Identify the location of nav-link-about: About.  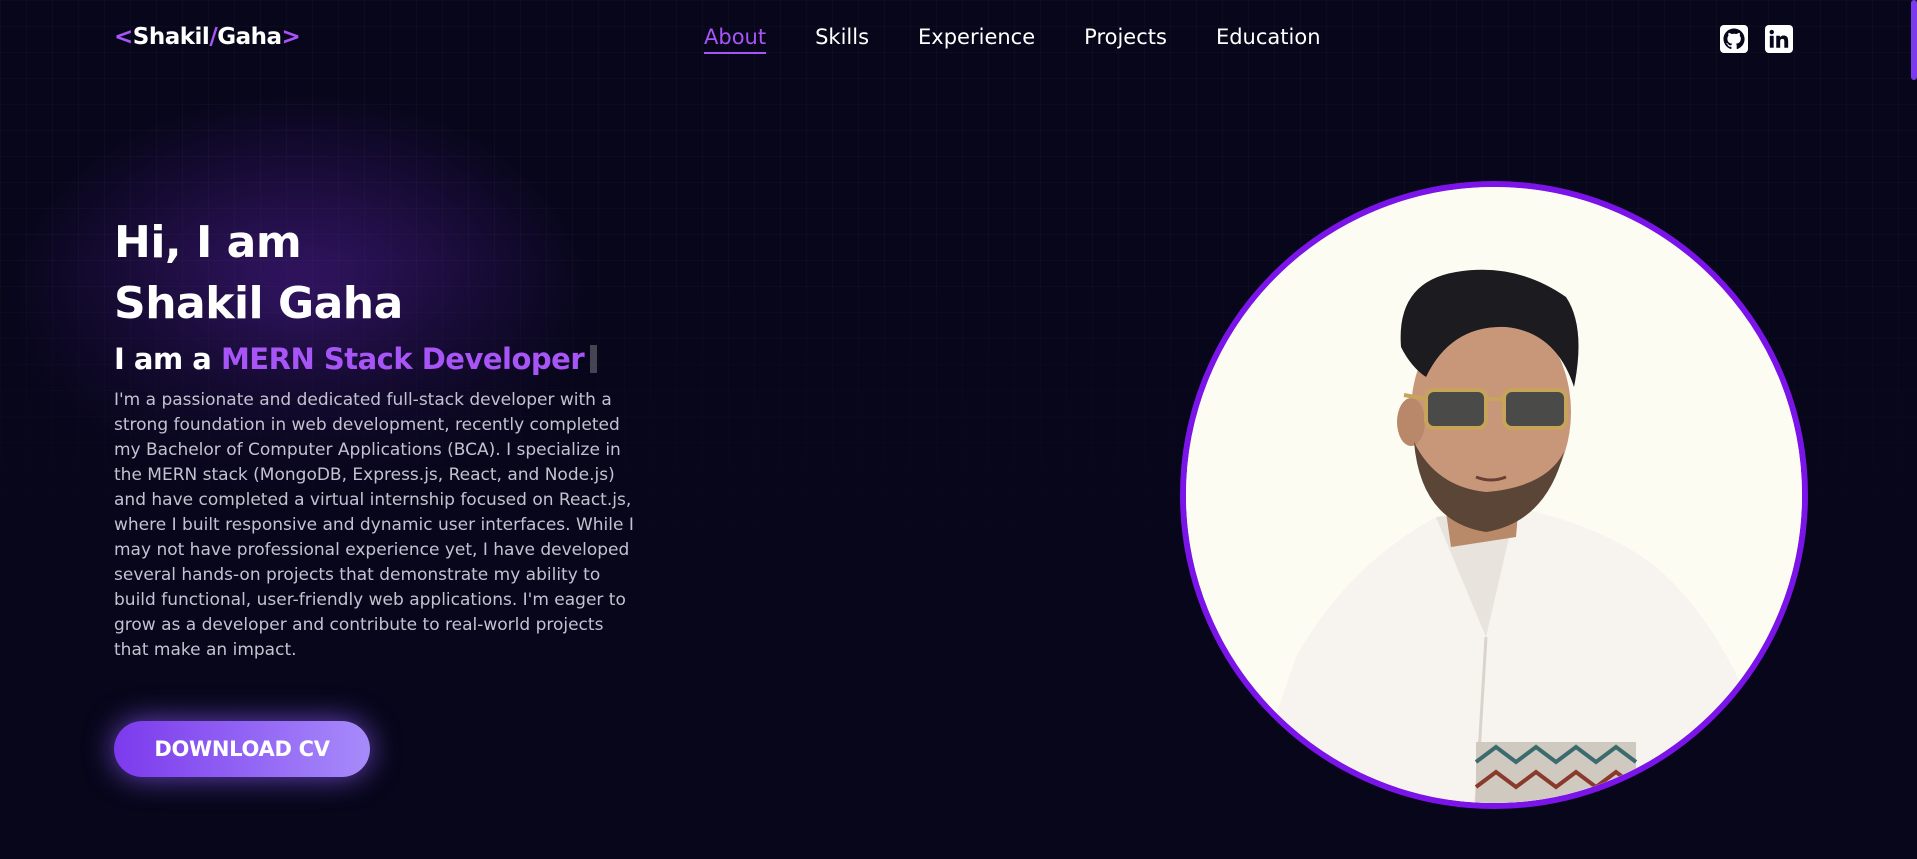
(735, 39).